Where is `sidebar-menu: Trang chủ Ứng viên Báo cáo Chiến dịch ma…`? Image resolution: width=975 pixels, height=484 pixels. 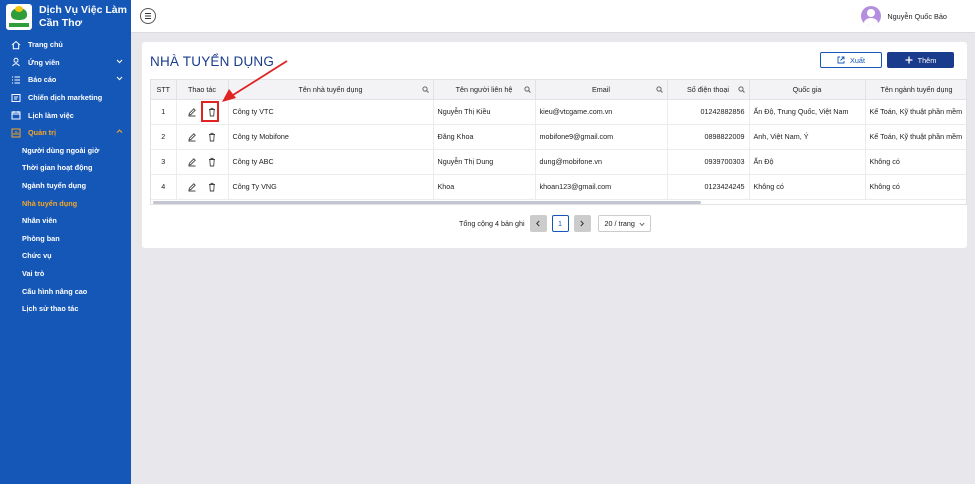 sidebar-menu: Trang chủ Ứng viên Báo cáo Chiến dịch ma… is located at coordinates (65, 177).